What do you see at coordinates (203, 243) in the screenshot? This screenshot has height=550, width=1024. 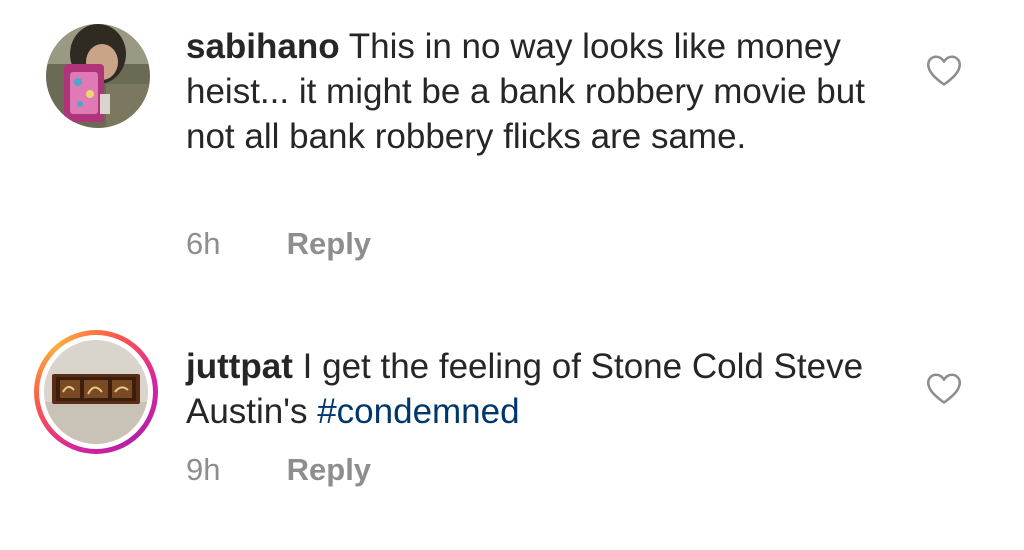 I see `comment-timestamp: 6h` at bounding box center [203, 243].